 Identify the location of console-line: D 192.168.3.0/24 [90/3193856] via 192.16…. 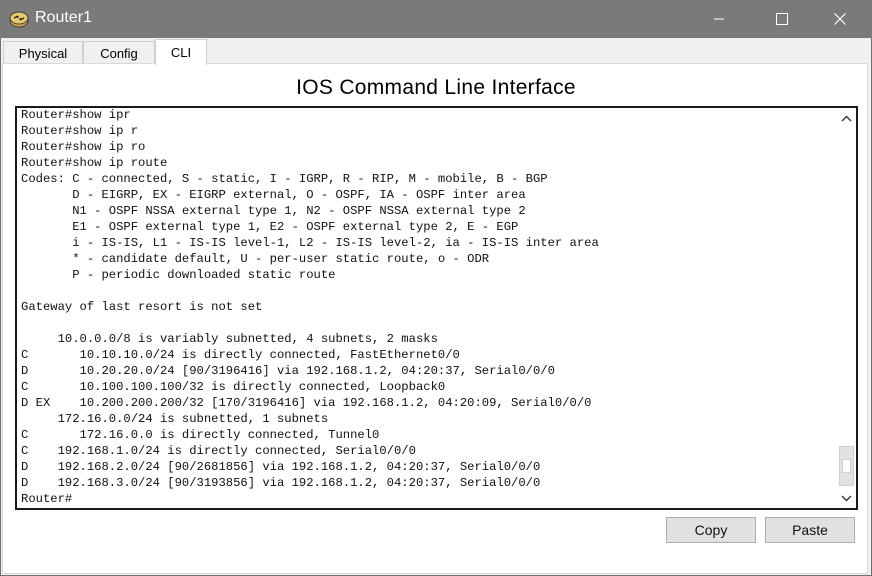
(281, 483).